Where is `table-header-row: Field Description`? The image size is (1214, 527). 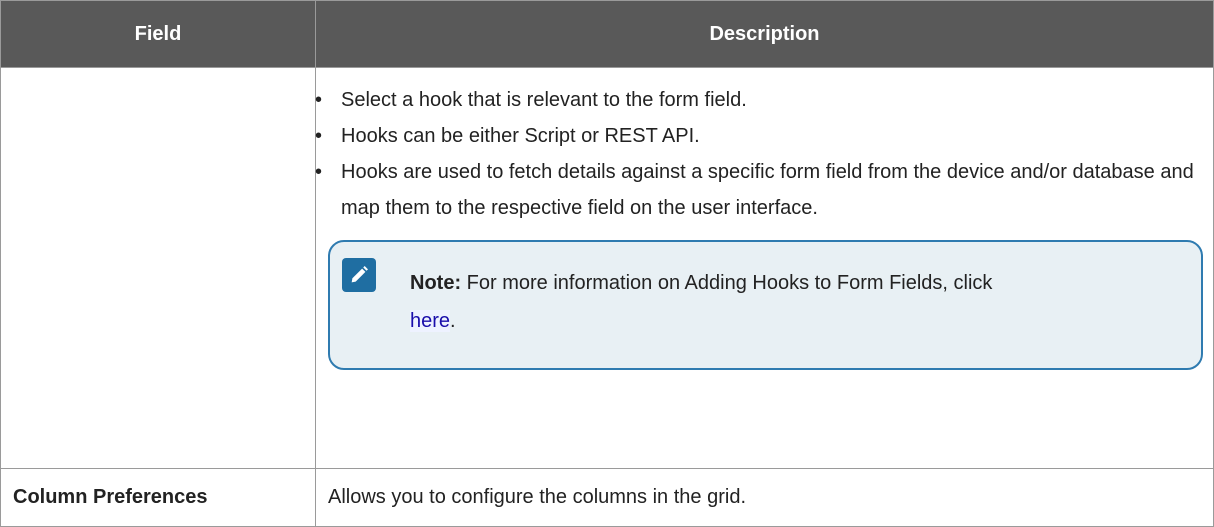
table-header-row: Field Description is located at coordinates (607, 34).